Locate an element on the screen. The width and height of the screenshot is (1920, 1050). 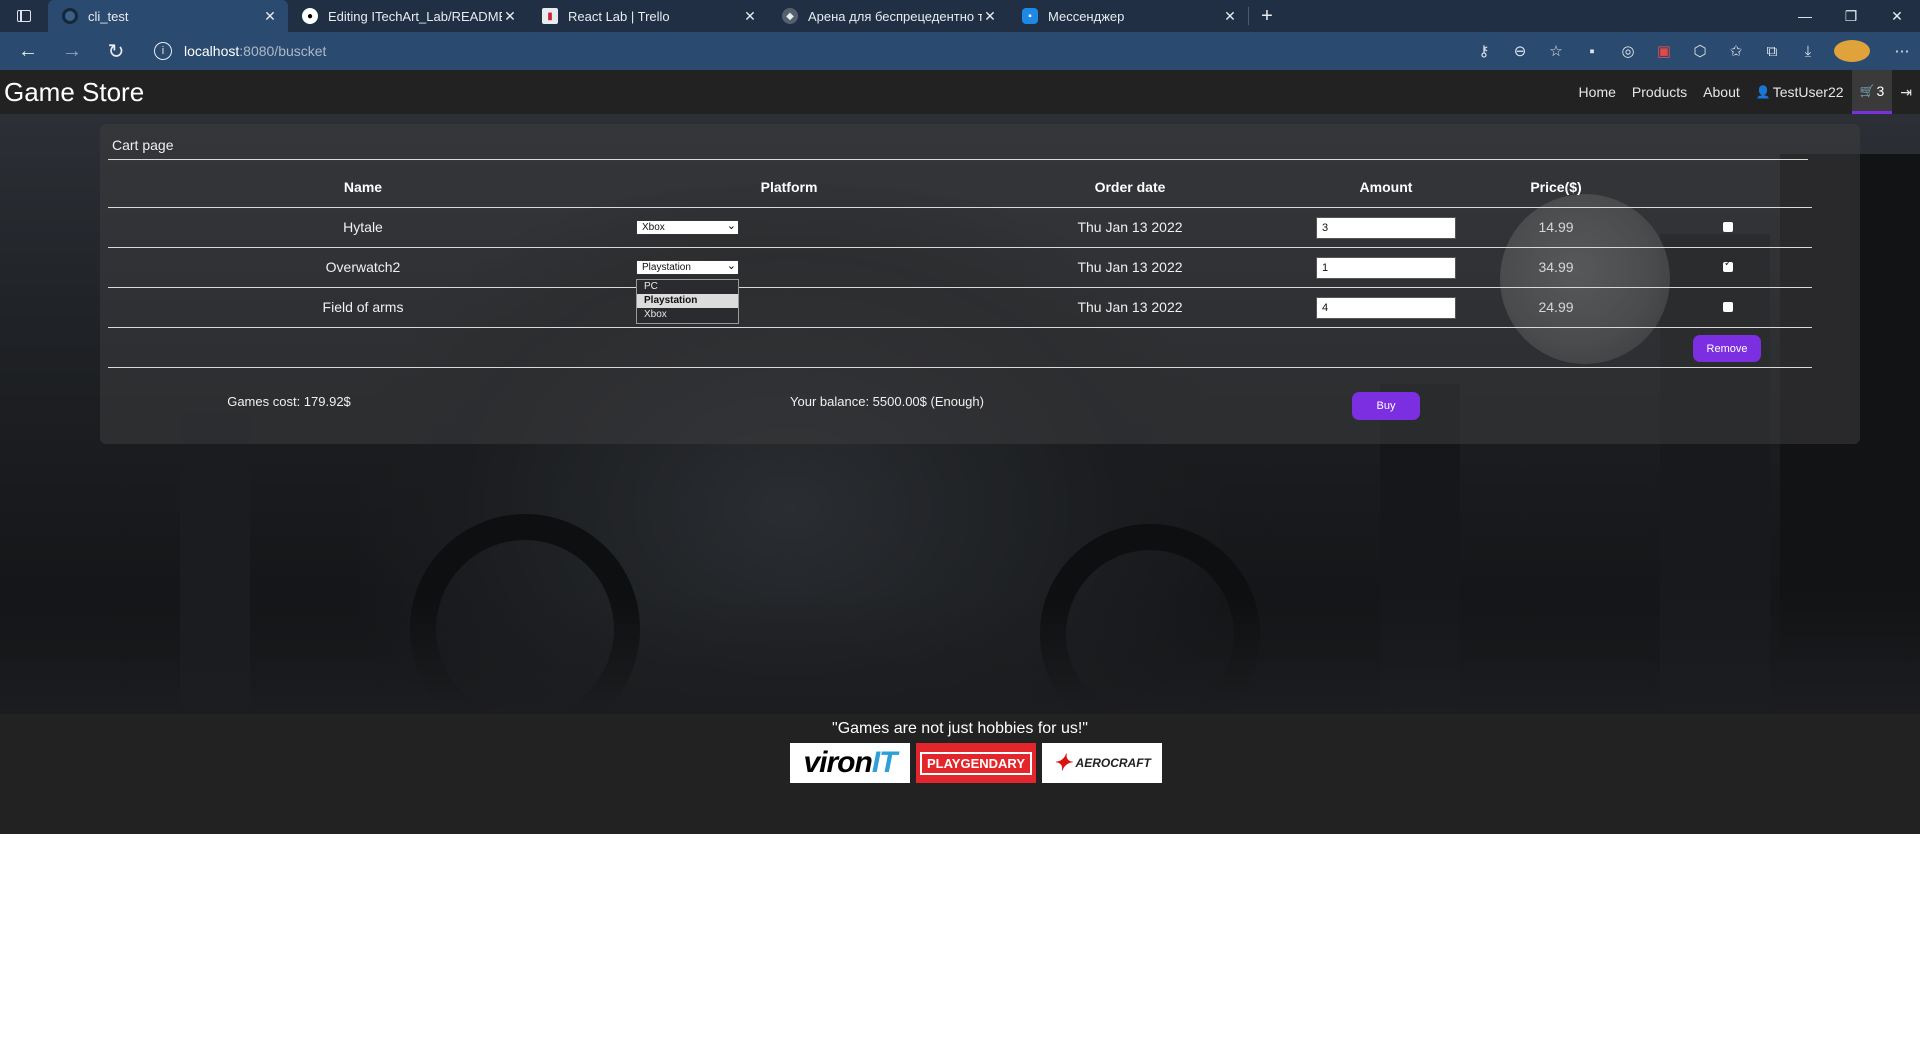
row-name: Overwatch2 is located at coordinates (363, 267).